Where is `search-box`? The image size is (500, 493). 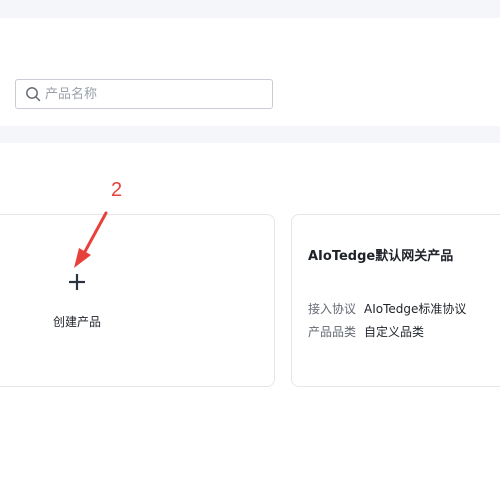 search-box is located at coordinates (144, 94).